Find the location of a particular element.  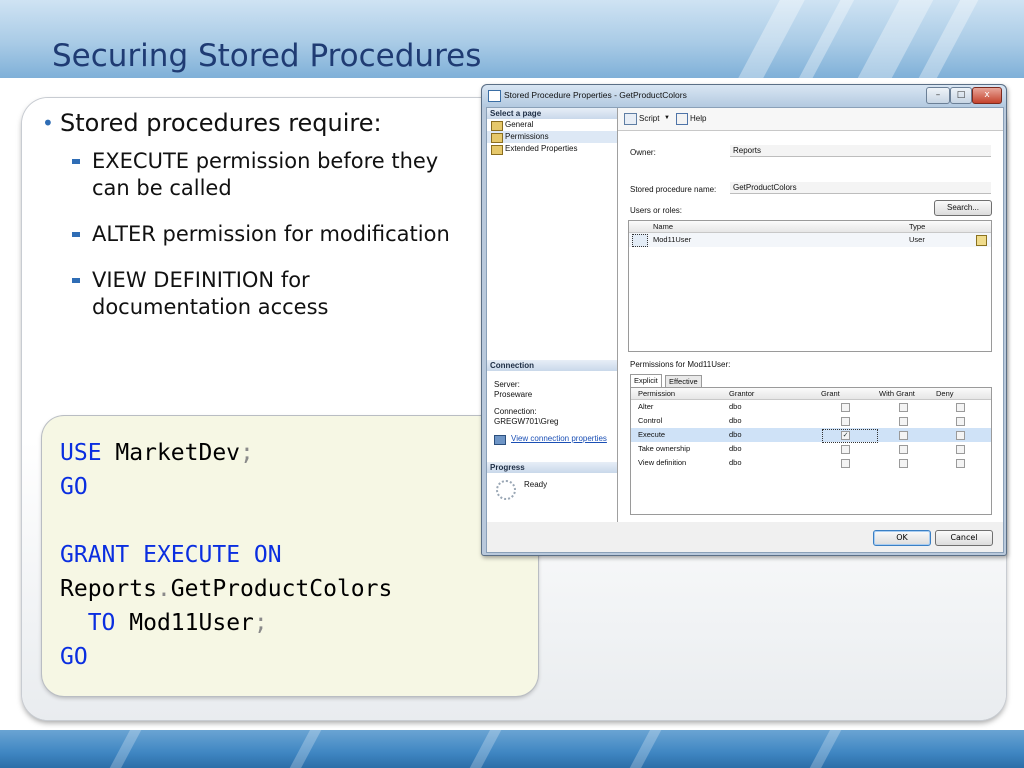

connection-header: Connection is located at coordinates (552, 365).